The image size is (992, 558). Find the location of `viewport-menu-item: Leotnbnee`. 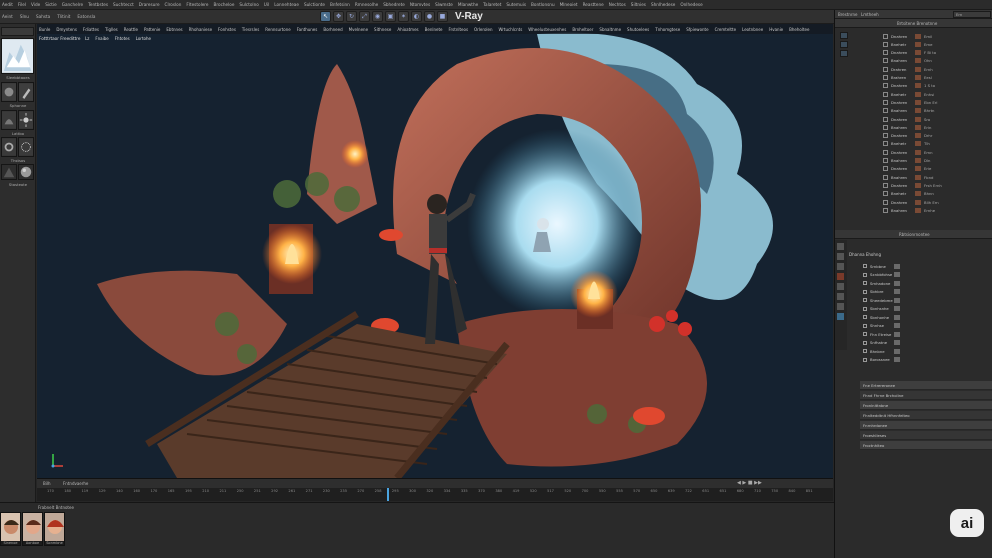

viewport-menu-item: Leotnbnee is located at coordinates (752, 29).